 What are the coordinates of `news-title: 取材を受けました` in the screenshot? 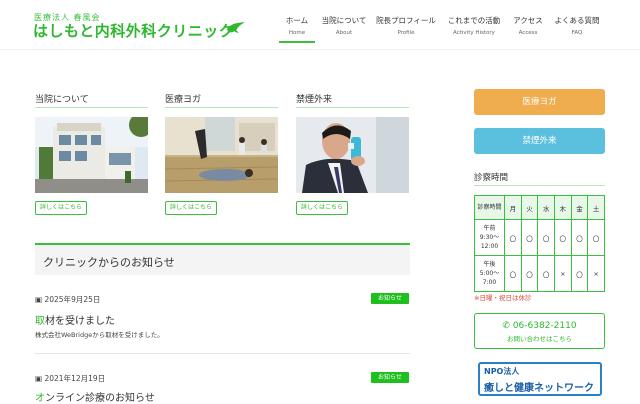 It's located at (75, 319).